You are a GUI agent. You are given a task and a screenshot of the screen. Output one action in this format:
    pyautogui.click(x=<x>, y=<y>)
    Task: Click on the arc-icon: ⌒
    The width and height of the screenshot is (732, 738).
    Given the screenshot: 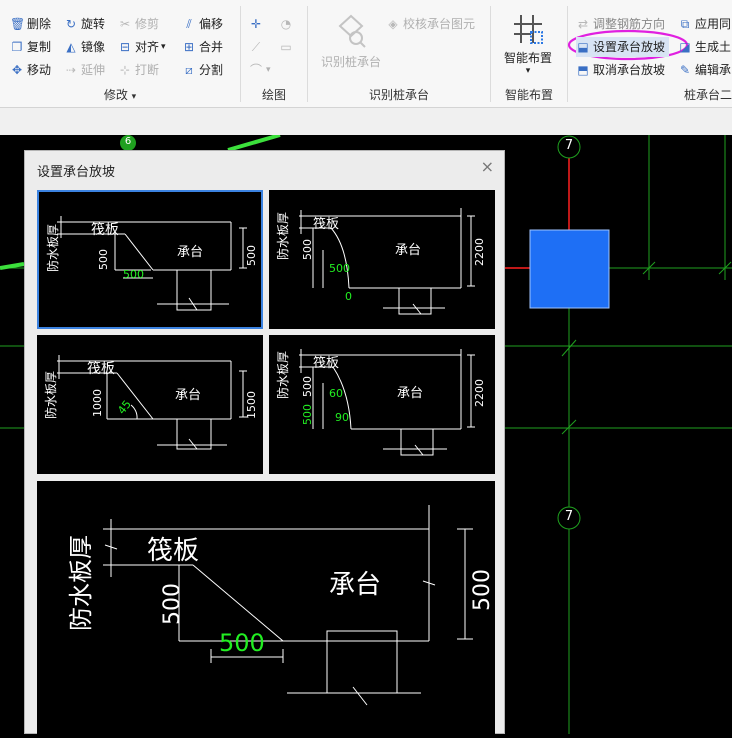 What is the action you would take?
    pyautogui.click(x=255, y=70)
    